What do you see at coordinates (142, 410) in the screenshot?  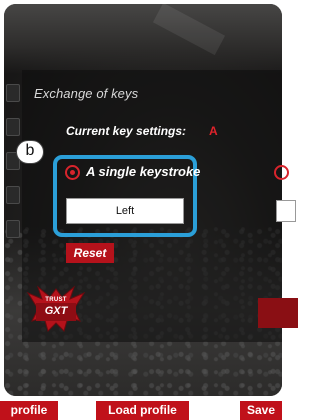 I see `load-profile-button: Load profile` at bounding box center [142, 410].